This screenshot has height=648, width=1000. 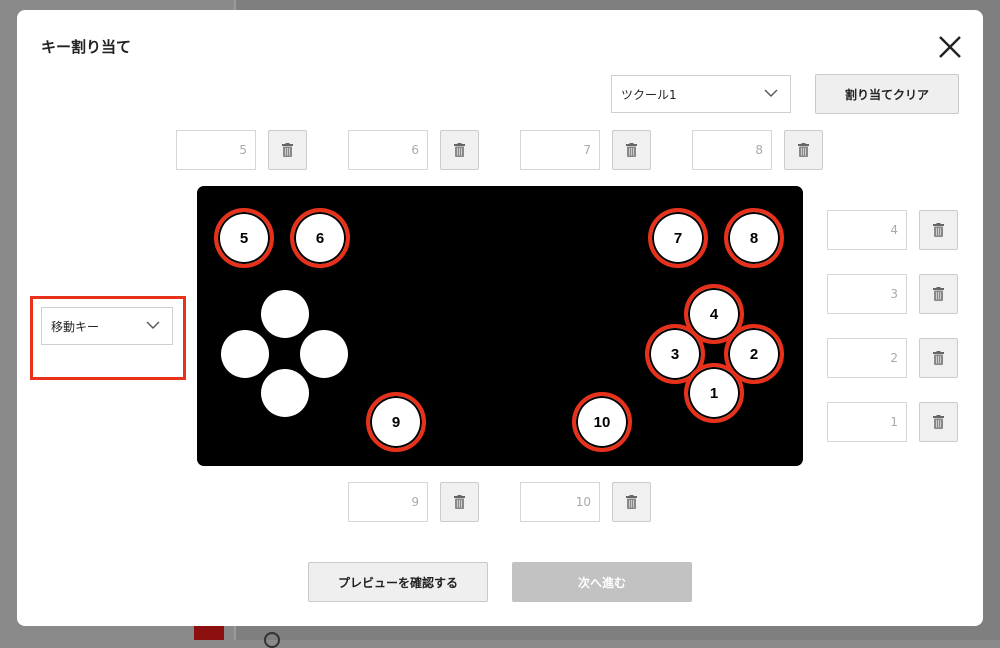 What do you see at coordinates (602, 422) in the screenshot?
I see `pad-button-10: 10` at bounding box center [602, 422].